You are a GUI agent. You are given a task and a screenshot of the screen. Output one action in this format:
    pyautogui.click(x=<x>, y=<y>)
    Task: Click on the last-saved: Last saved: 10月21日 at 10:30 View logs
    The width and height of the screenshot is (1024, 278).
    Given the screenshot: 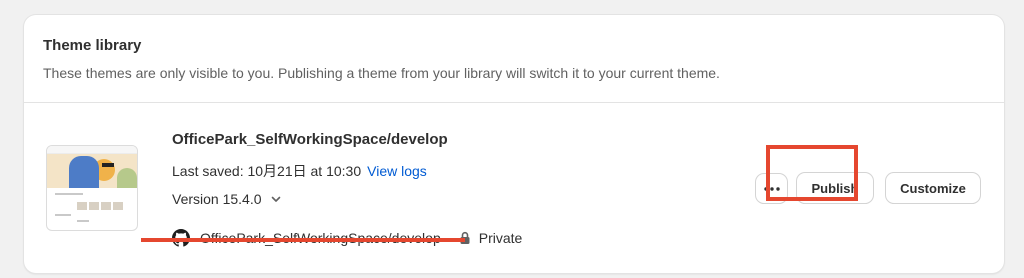 What is the action you would take?
    pyautogui.click(x=299, y=171)
    